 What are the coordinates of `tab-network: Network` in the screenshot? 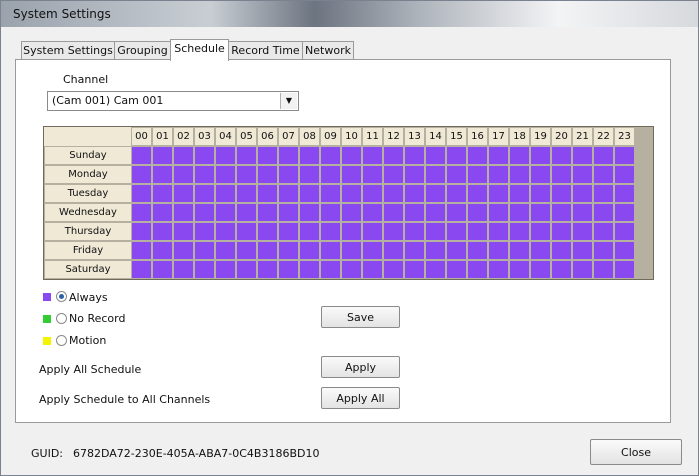 It's located at (328, 50).